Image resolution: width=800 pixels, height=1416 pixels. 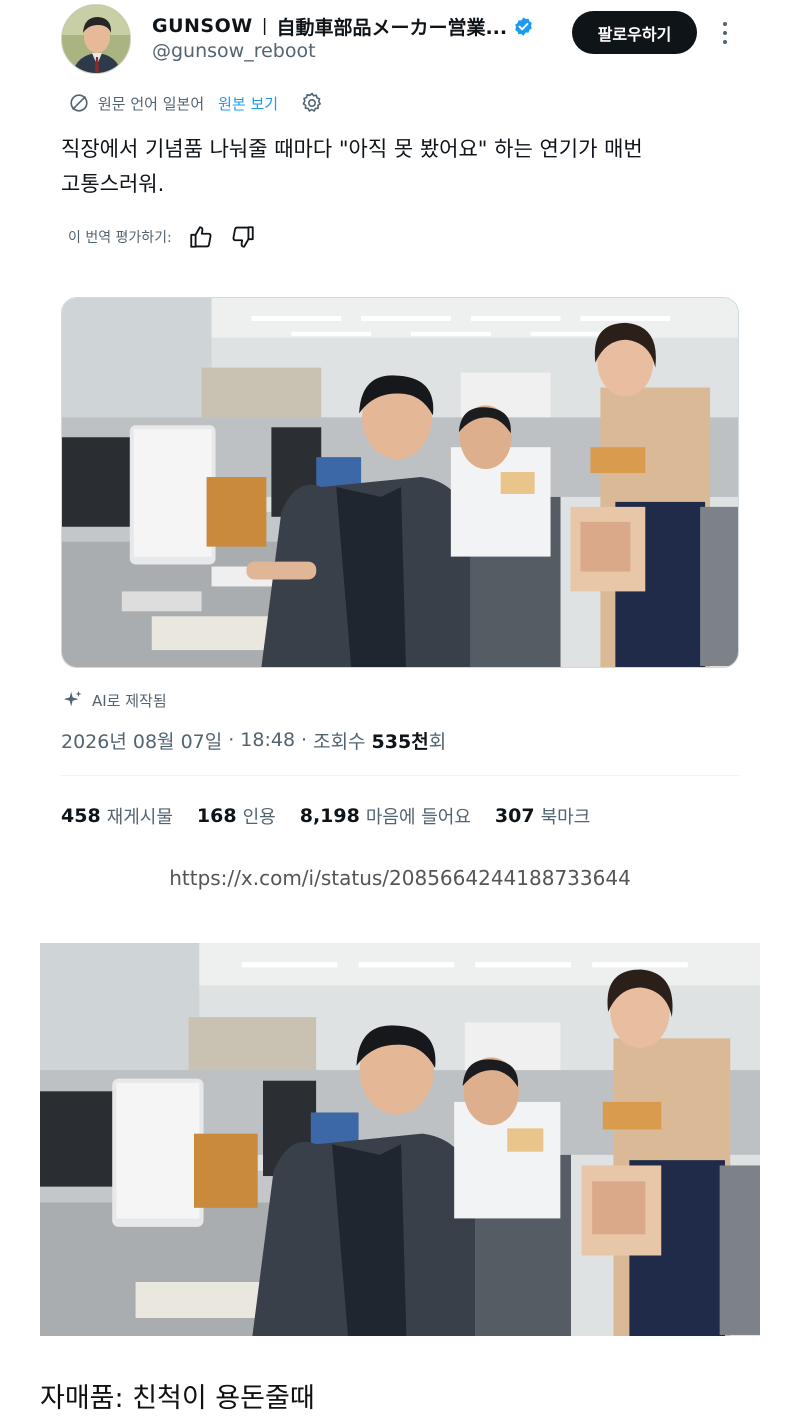 I want to click on sparkle-icon, so click(x=72, y=698).